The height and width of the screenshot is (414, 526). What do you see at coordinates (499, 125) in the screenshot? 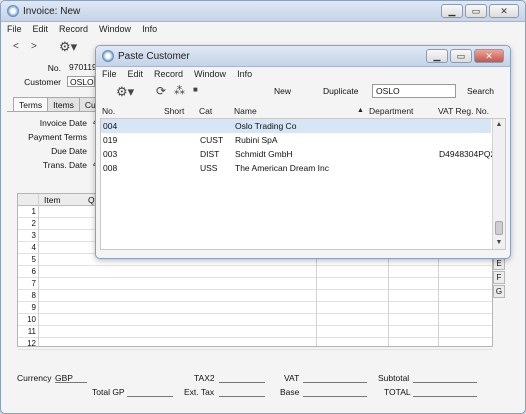
I see `scroll-up-icon: ▲` at bounding box center [499, 125].